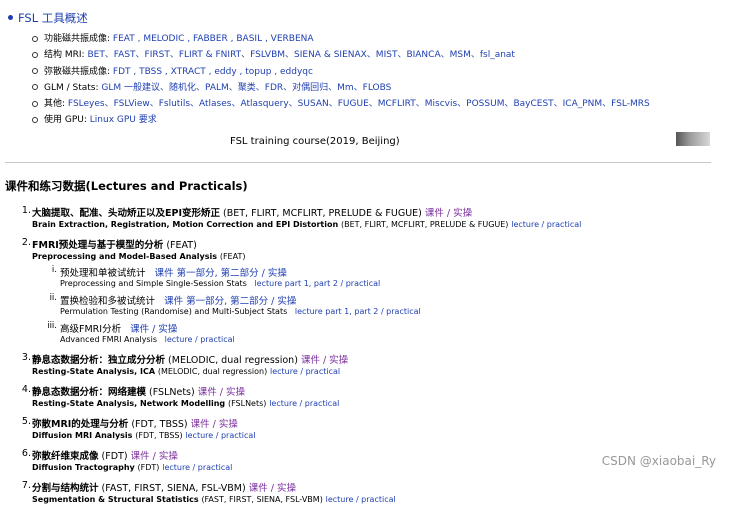 This screenshot has width=730, height=512. I want to click on roman-number: i., so click(54, 270).